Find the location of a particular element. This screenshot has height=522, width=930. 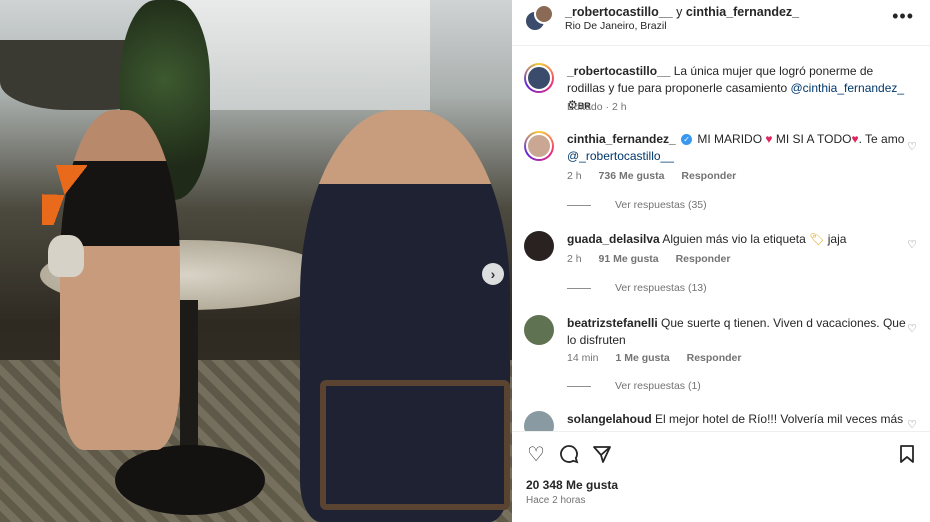

comment-likes: 91 Me gusta is located at coordinates (629, 259).